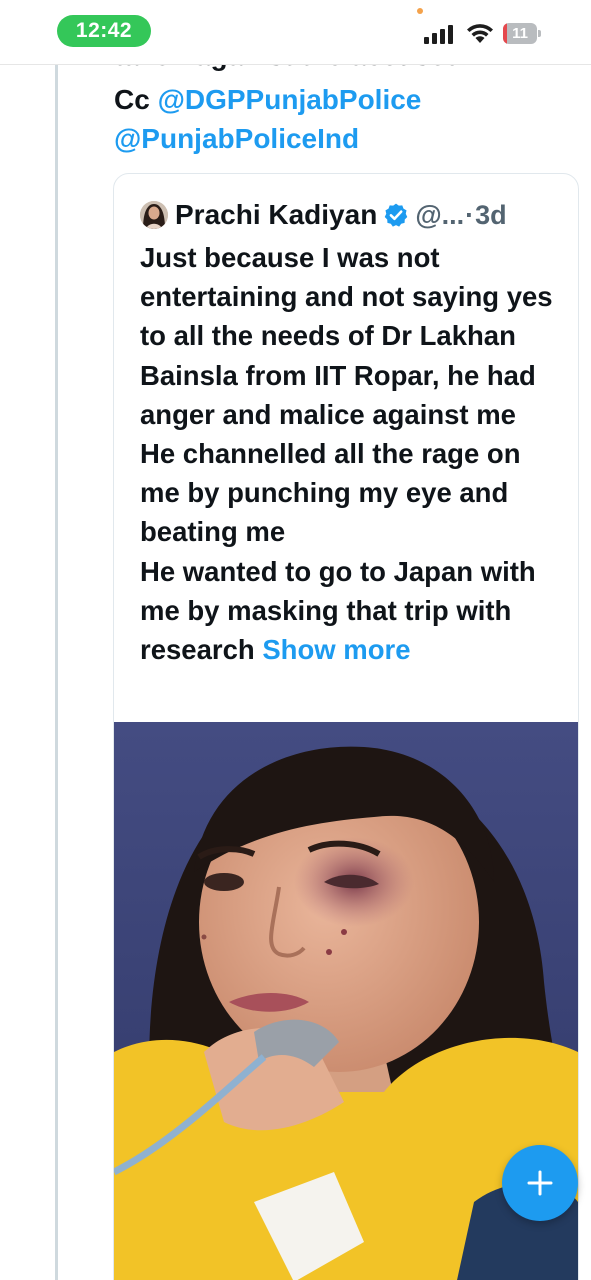 This screenshot has height=1280, width=591. What do you see at coordinates (236, 138) in the screenshot?
I see `mention-link: @PunjabPoliceInd` at bounding box center [236, 138].